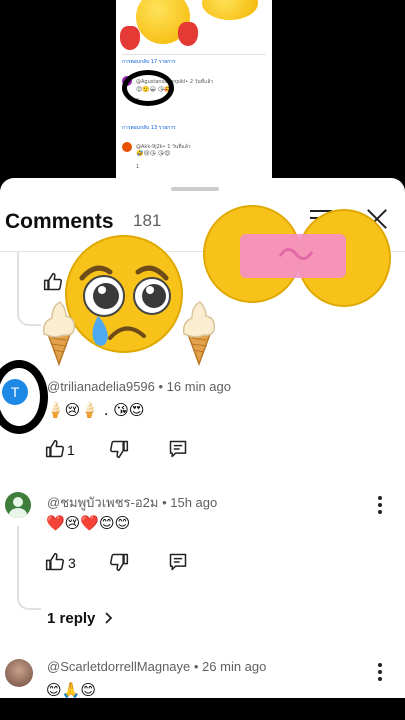 This screenshot has height=720, width=405. Describe the element at coordinates (59, 333) in the screenshot. I see `ice-cream-icon` at that location.